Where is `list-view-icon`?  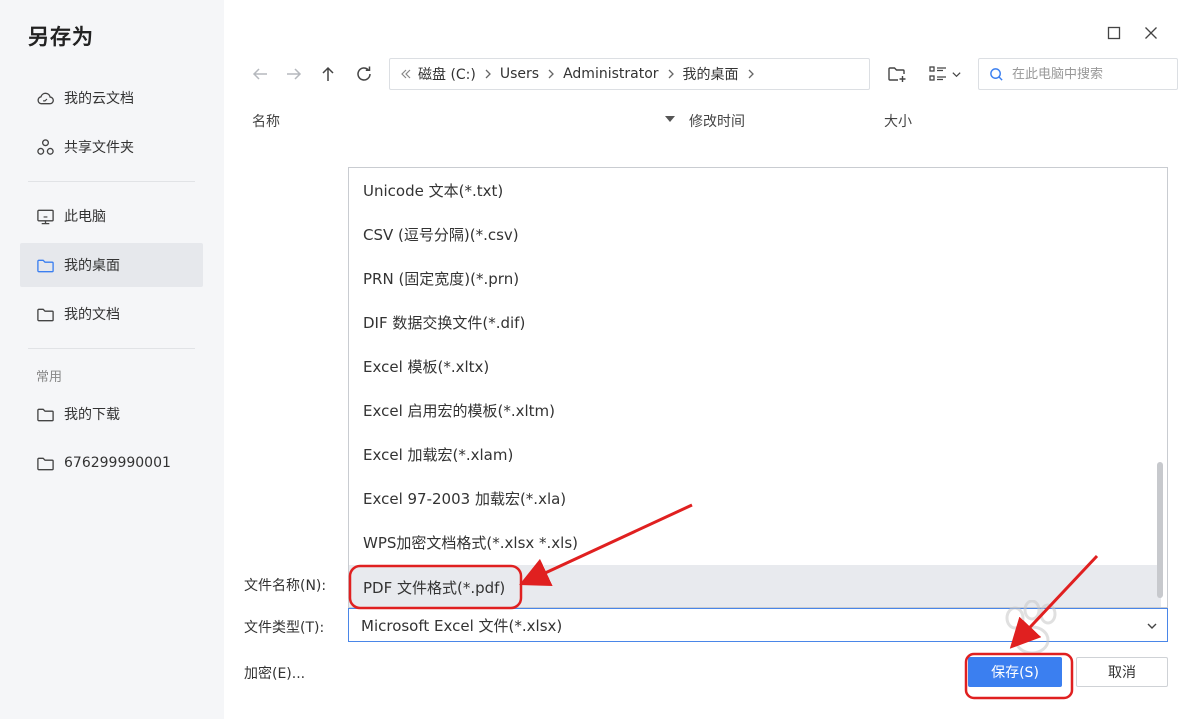 list-view-icon is located at coordinates (937, 73).